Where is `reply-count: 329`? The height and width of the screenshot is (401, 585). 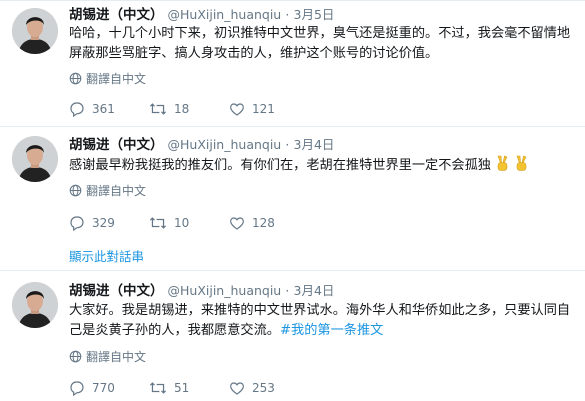 reply-count: 329 is located at coordinates (103, 223).